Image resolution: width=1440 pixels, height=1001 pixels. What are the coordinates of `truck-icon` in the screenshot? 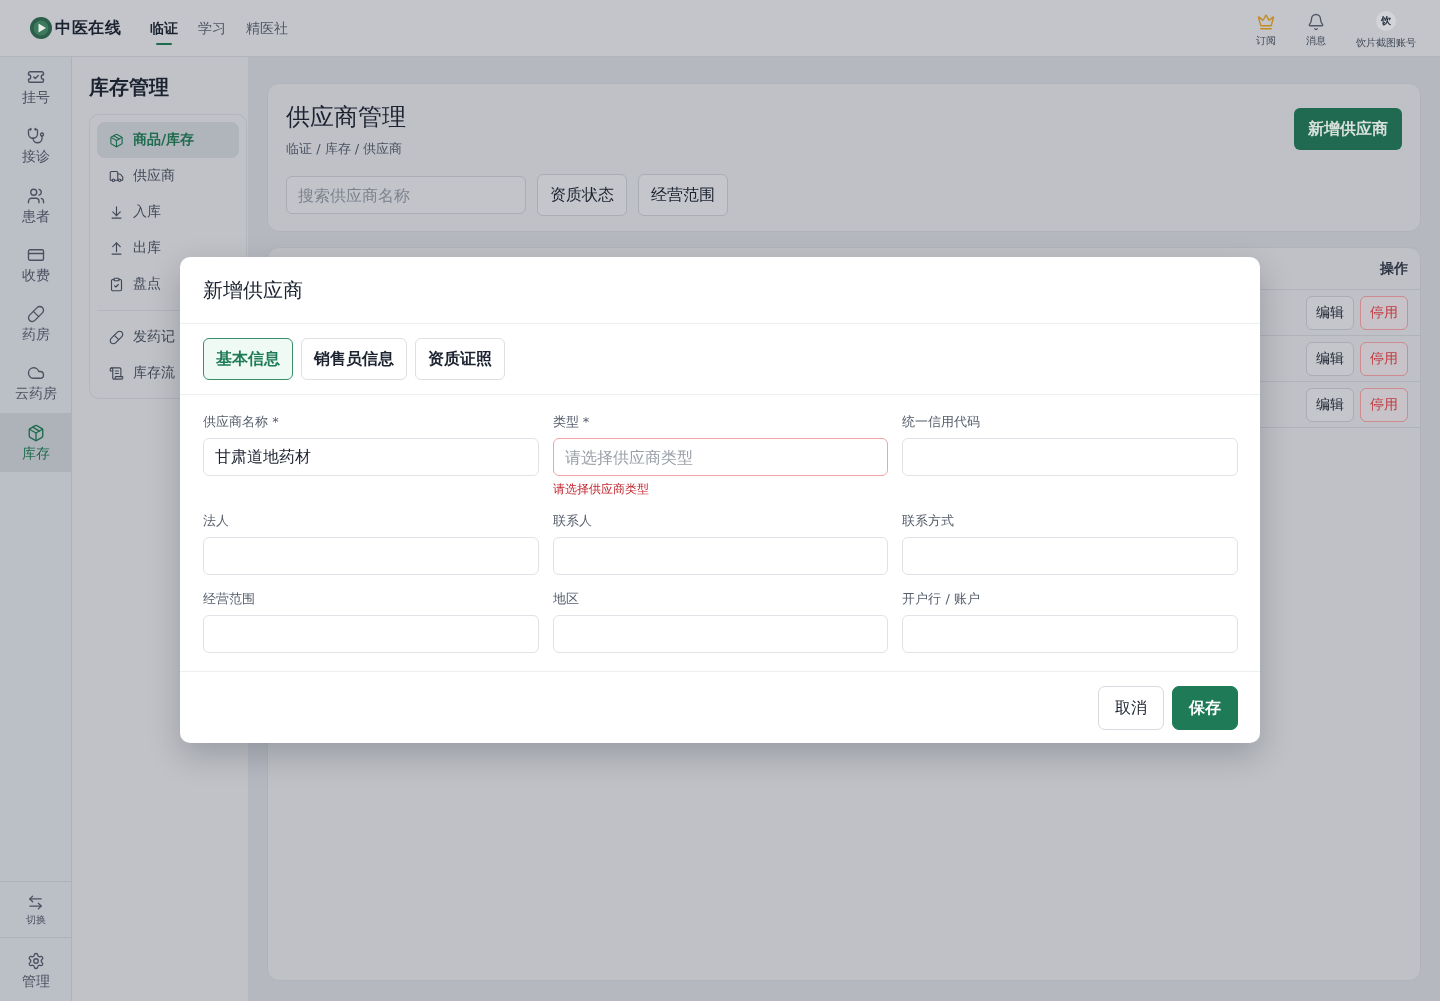 It's located at (116, 176).